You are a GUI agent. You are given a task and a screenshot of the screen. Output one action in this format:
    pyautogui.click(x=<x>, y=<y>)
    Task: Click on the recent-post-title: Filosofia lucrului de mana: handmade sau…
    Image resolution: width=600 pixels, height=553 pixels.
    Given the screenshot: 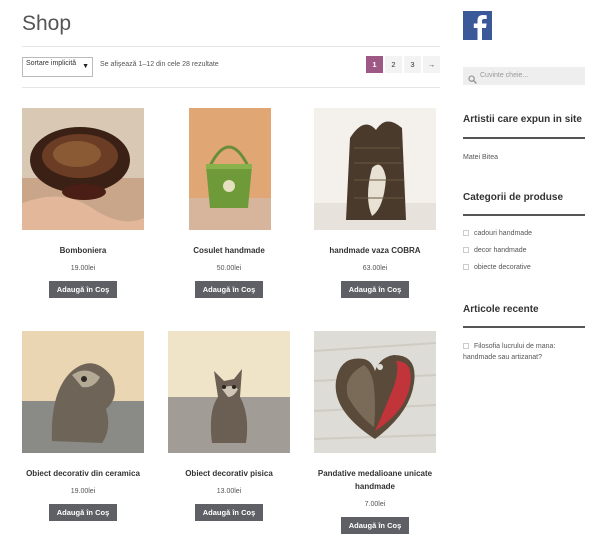 What is the action you would take?
    pyautogui.click(x=509, y=352)
    